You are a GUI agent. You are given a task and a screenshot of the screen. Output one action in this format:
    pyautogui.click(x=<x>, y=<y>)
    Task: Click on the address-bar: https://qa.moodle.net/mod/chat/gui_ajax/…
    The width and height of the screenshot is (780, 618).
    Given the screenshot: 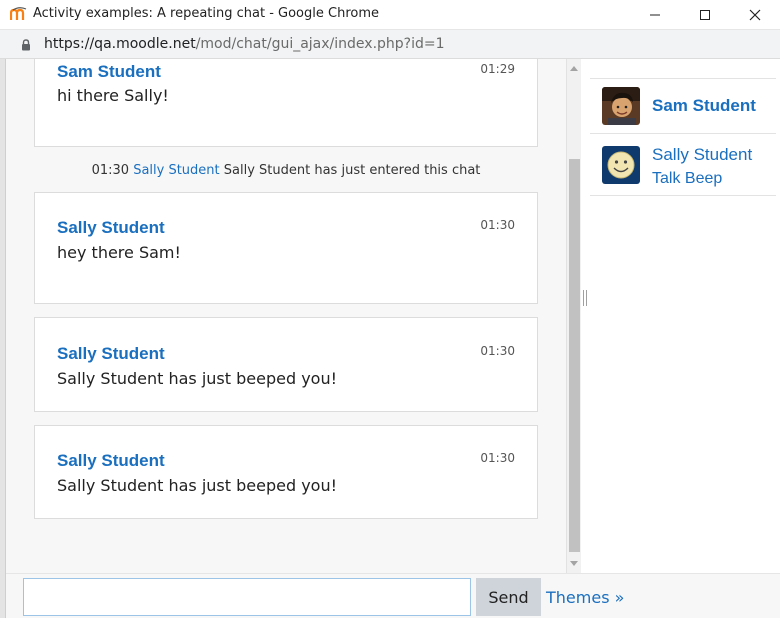 What is the action you would take?
    pyautogui.click(x=390, y=44)
    